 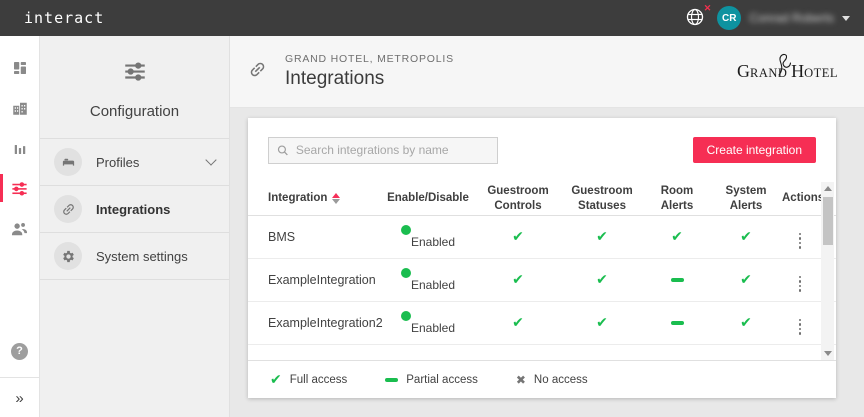 I want to click on table-scrollbar, so click(x=827, y=271).